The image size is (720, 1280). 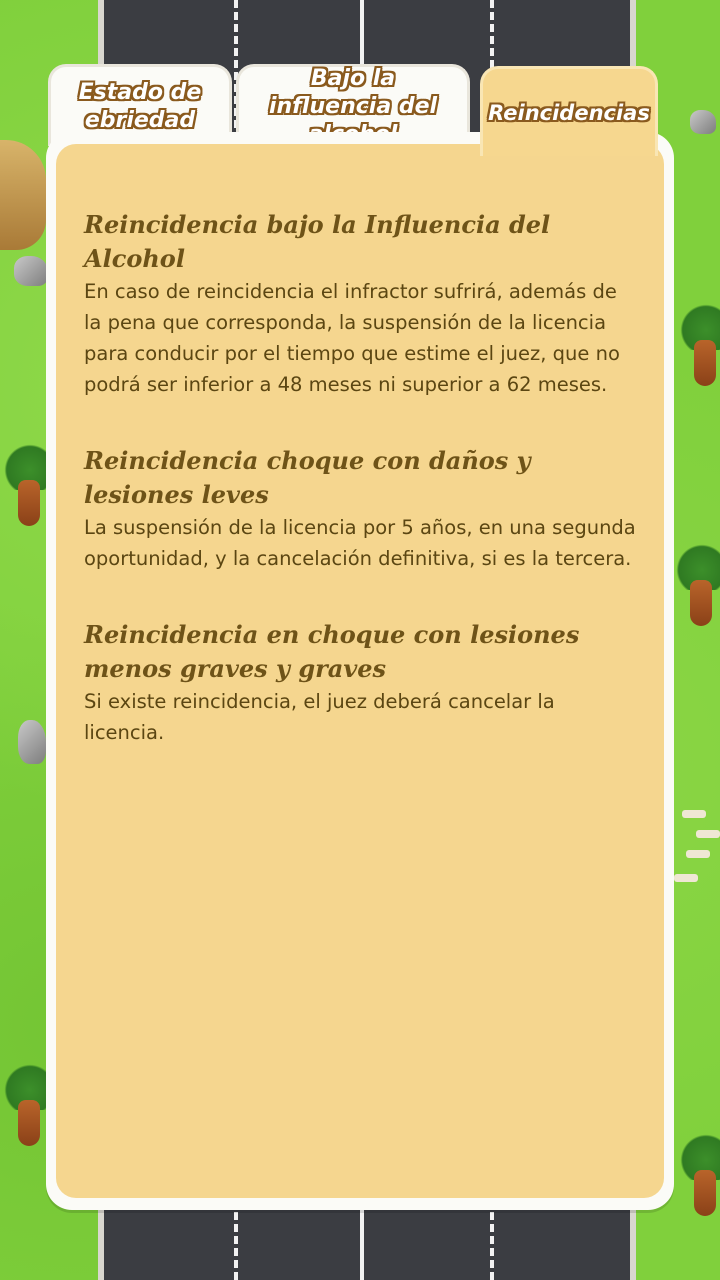 I want to click on tab-label: Estado de ebriedad, so click(x=140, y=106).